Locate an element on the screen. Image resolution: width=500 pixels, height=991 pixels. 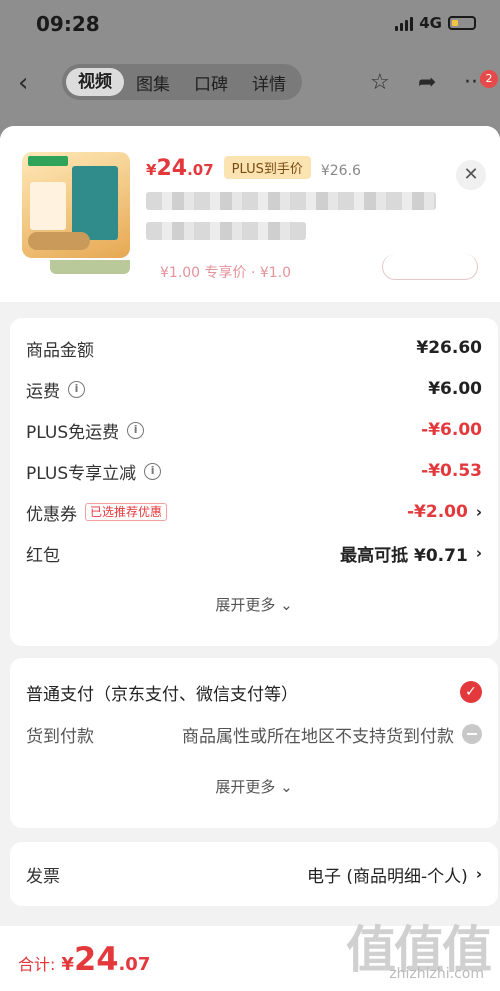
disabled-icon is located at coordinates (472, 734).